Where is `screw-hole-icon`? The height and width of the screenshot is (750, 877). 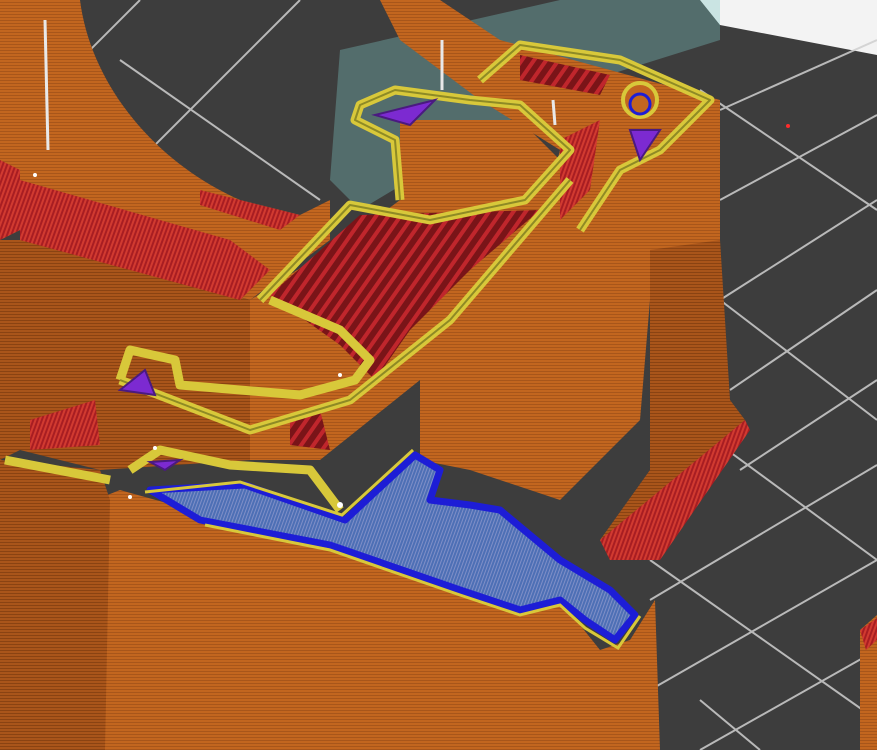 screw-hole-icon is located at coordinates (640, 100).